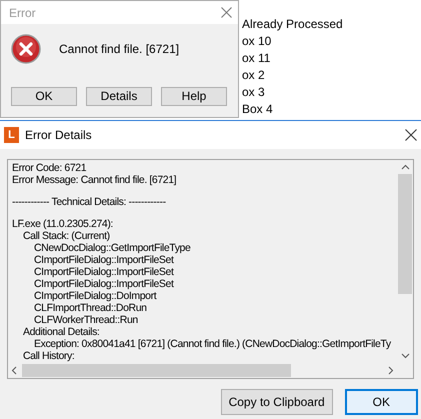 The image size is (421, 419). I want to click on dialog-button: Copy to Clipboard, so click(276, 402).